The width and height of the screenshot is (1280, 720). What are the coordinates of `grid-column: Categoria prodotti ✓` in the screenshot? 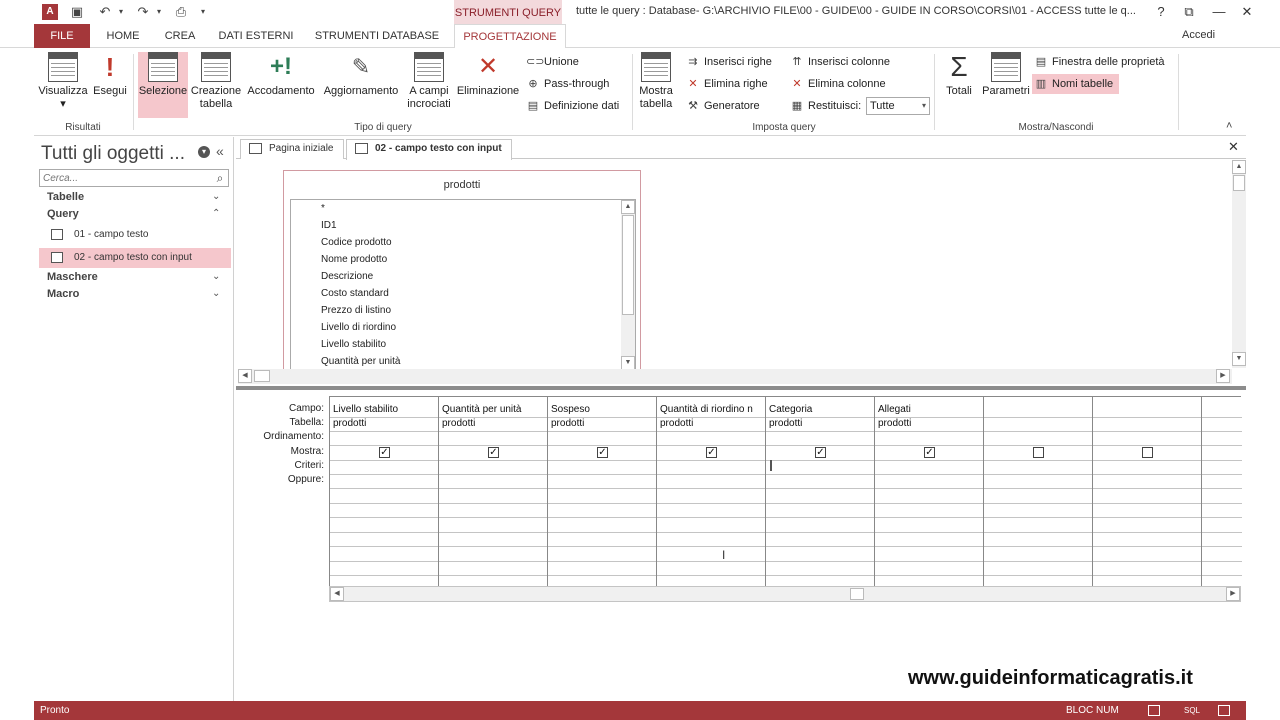 It's located at (820, 492).